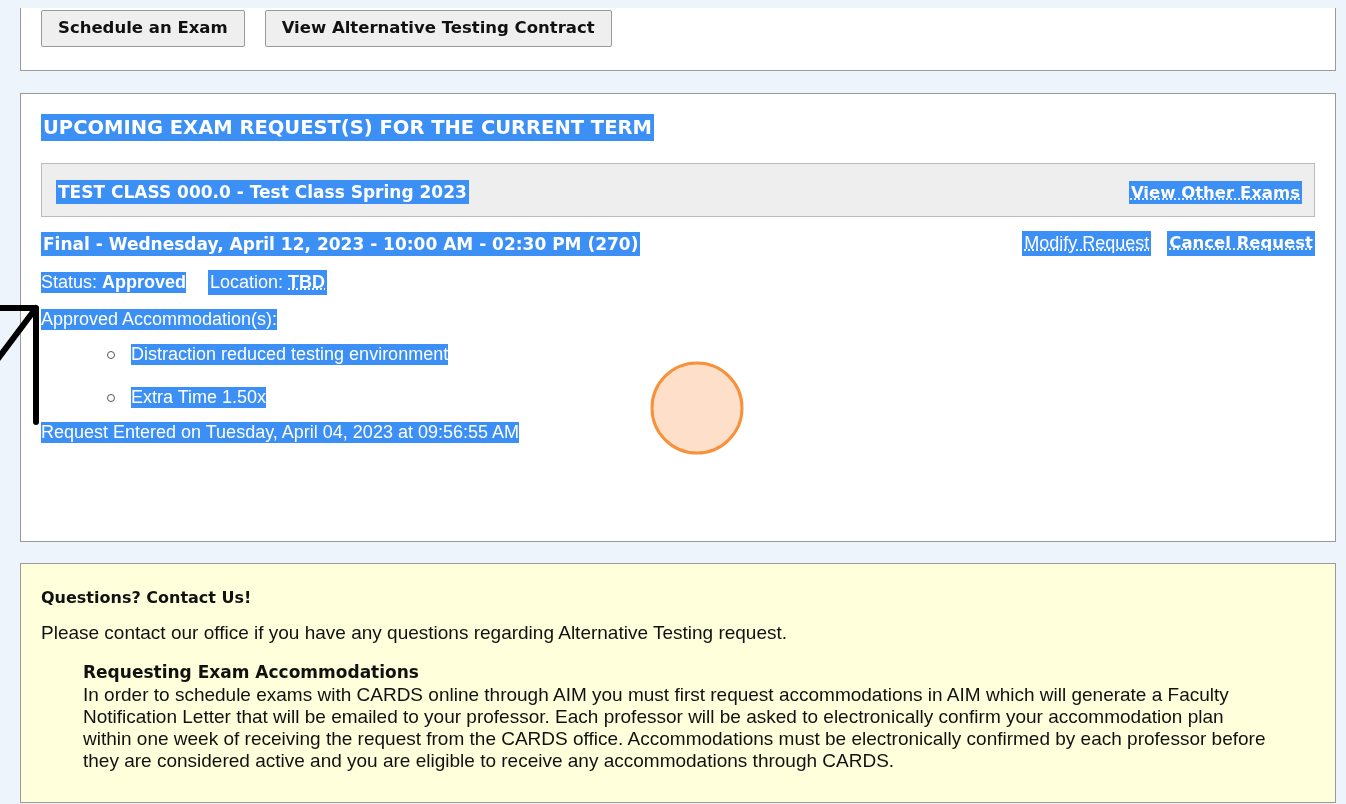  What do you see at coordinates (143, 28) in the screenshot?
I see `action-button: Schedule an Exam` at bounding box center [143, 28].